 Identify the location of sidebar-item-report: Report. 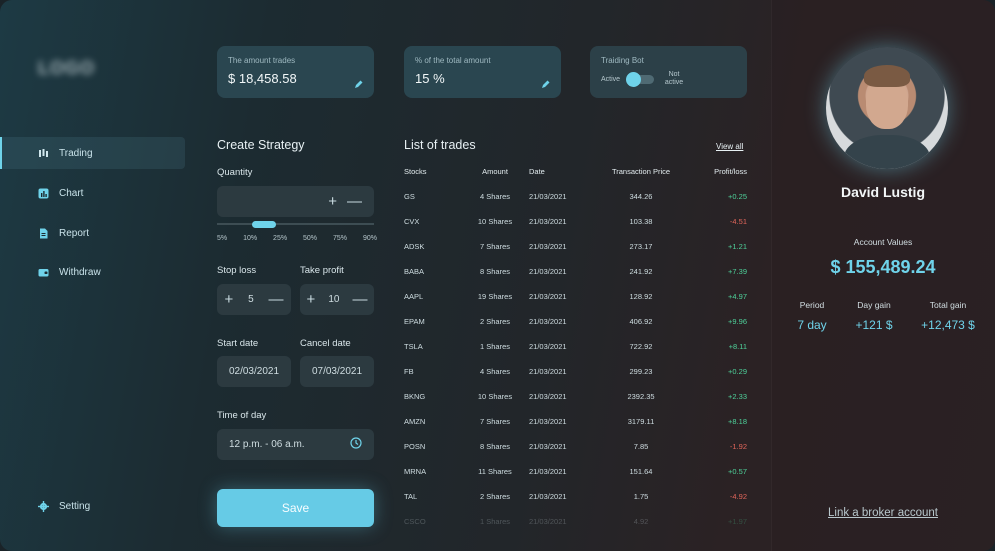
(92, 233).